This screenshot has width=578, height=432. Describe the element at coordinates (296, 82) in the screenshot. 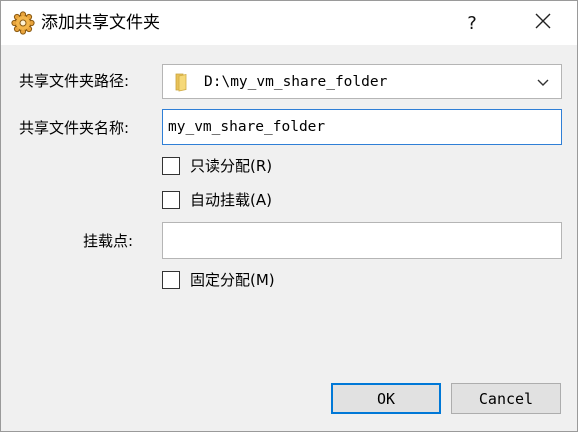

I see `folder-path-value: D:\my_vm_share_folder` at that location.